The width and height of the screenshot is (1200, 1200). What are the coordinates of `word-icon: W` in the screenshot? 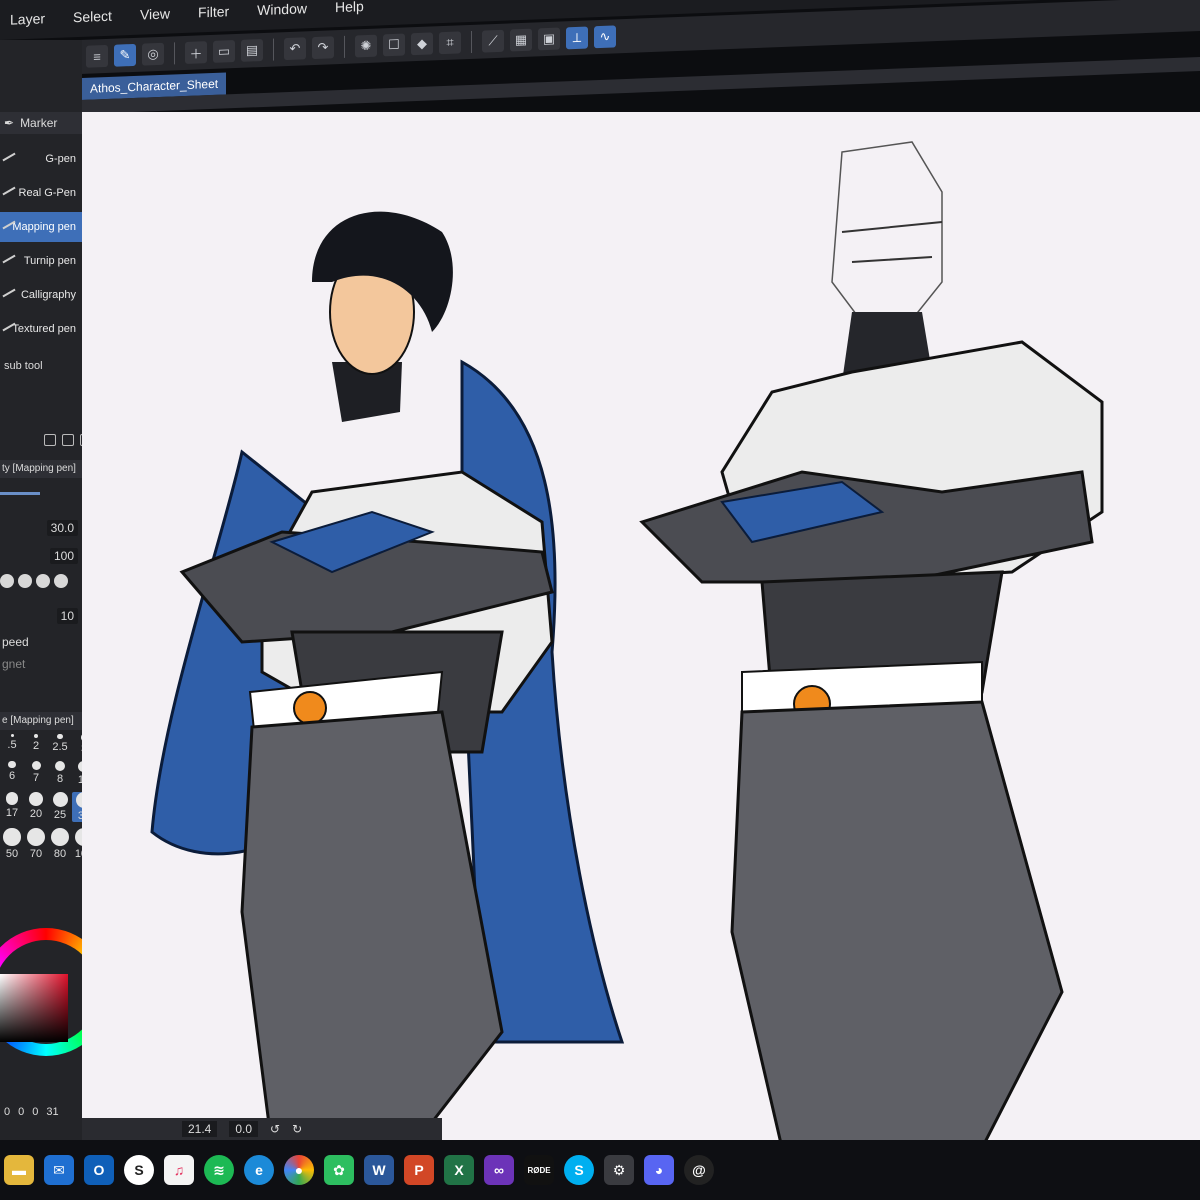 It's located at (379, 1170).